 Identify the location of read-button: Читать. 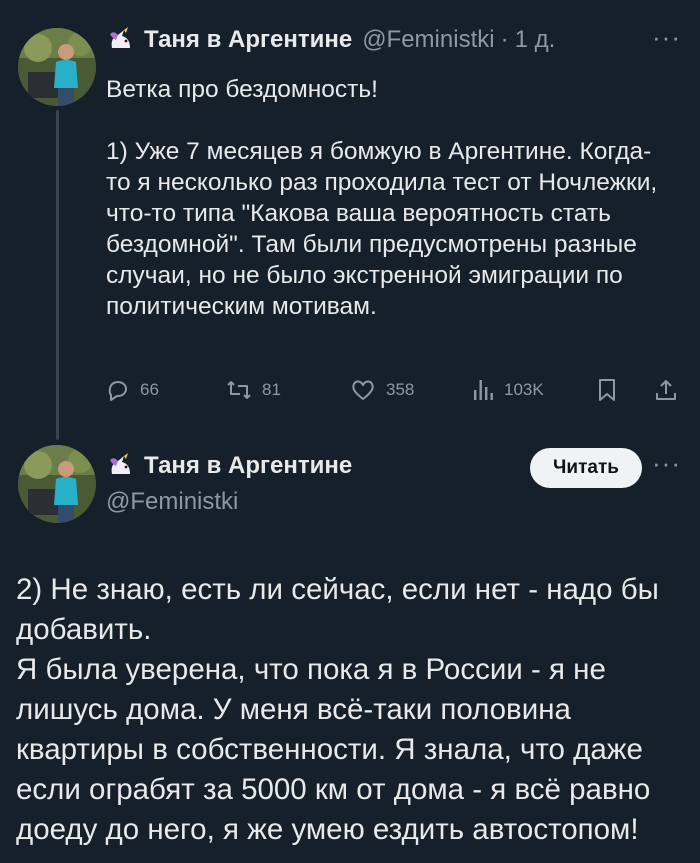
(586, 468).